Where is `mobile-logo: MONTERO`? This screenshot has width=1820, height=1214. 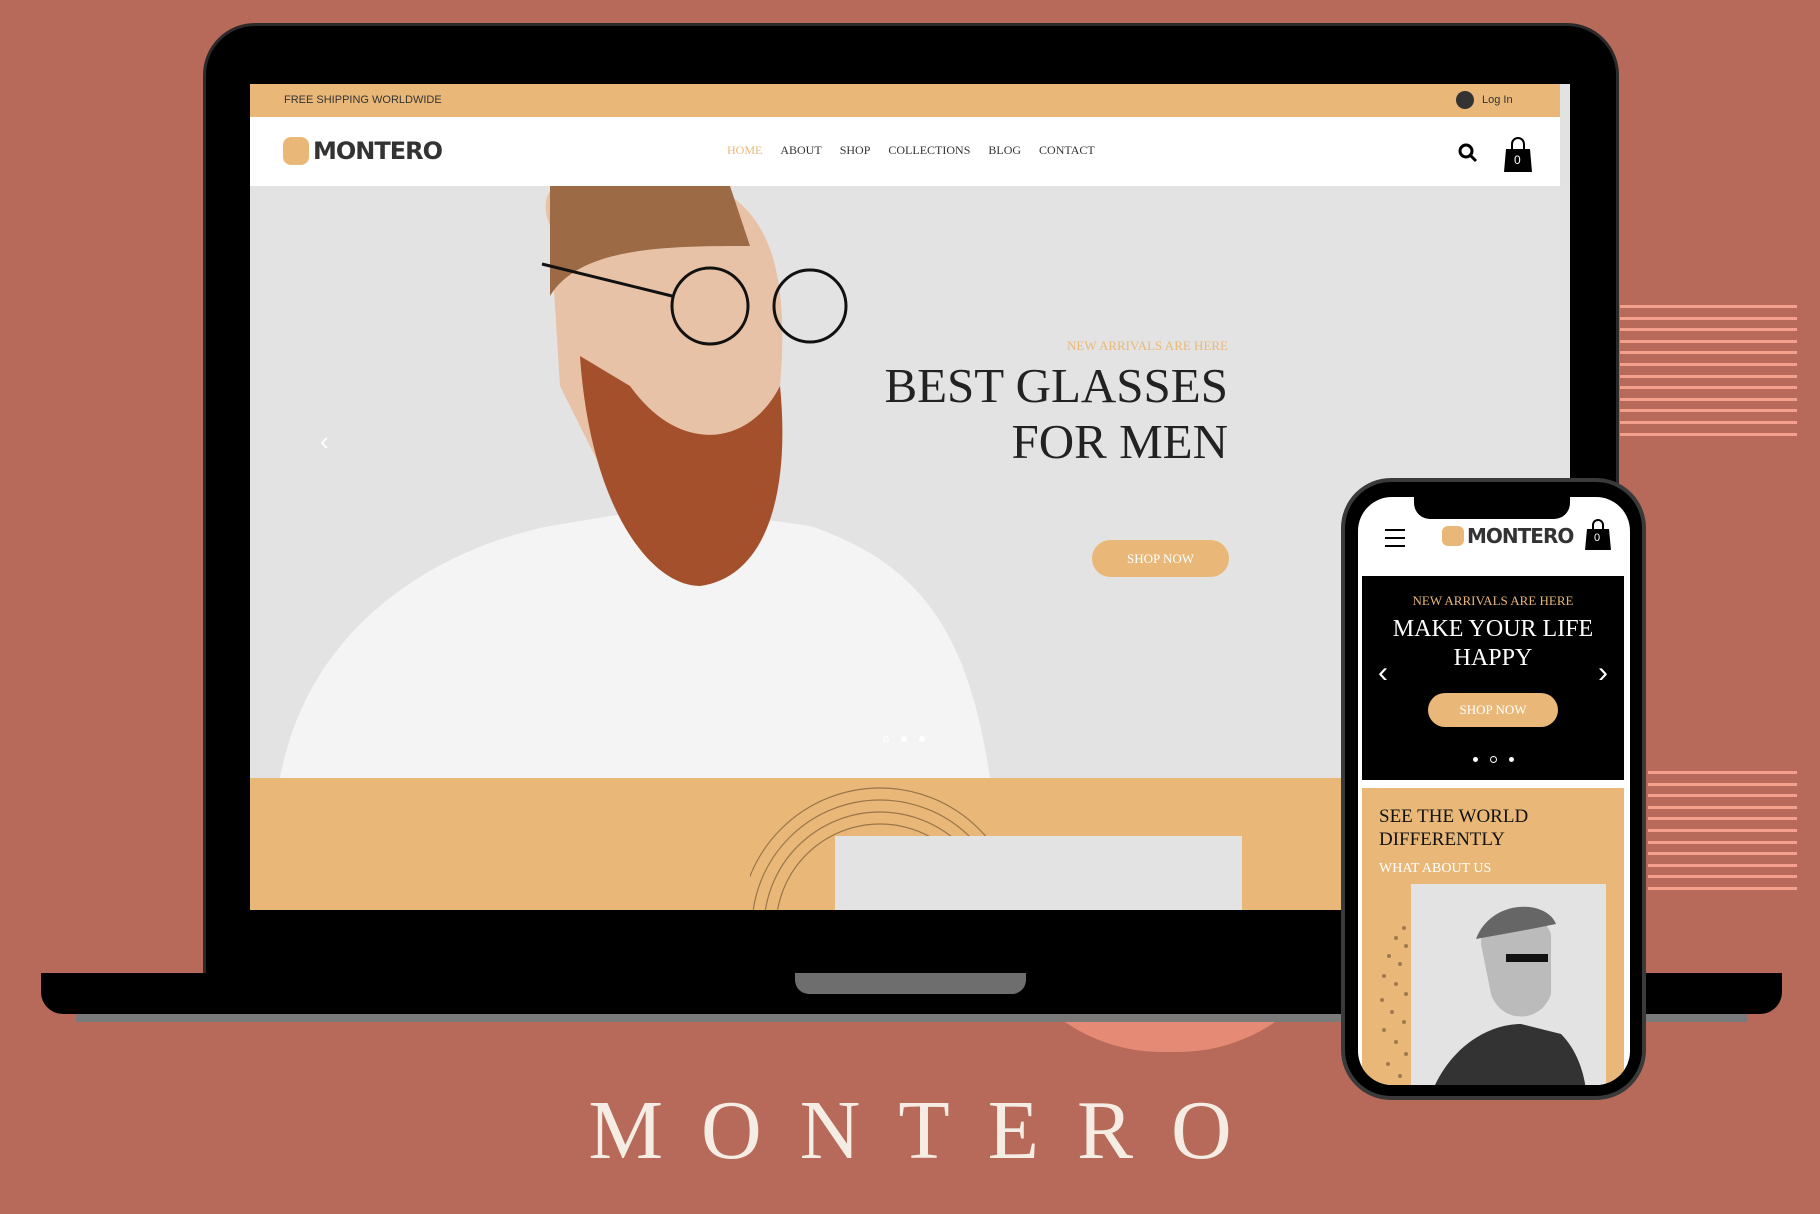 mobile-logo: MONTERO is located at coordinates (1508, 536).